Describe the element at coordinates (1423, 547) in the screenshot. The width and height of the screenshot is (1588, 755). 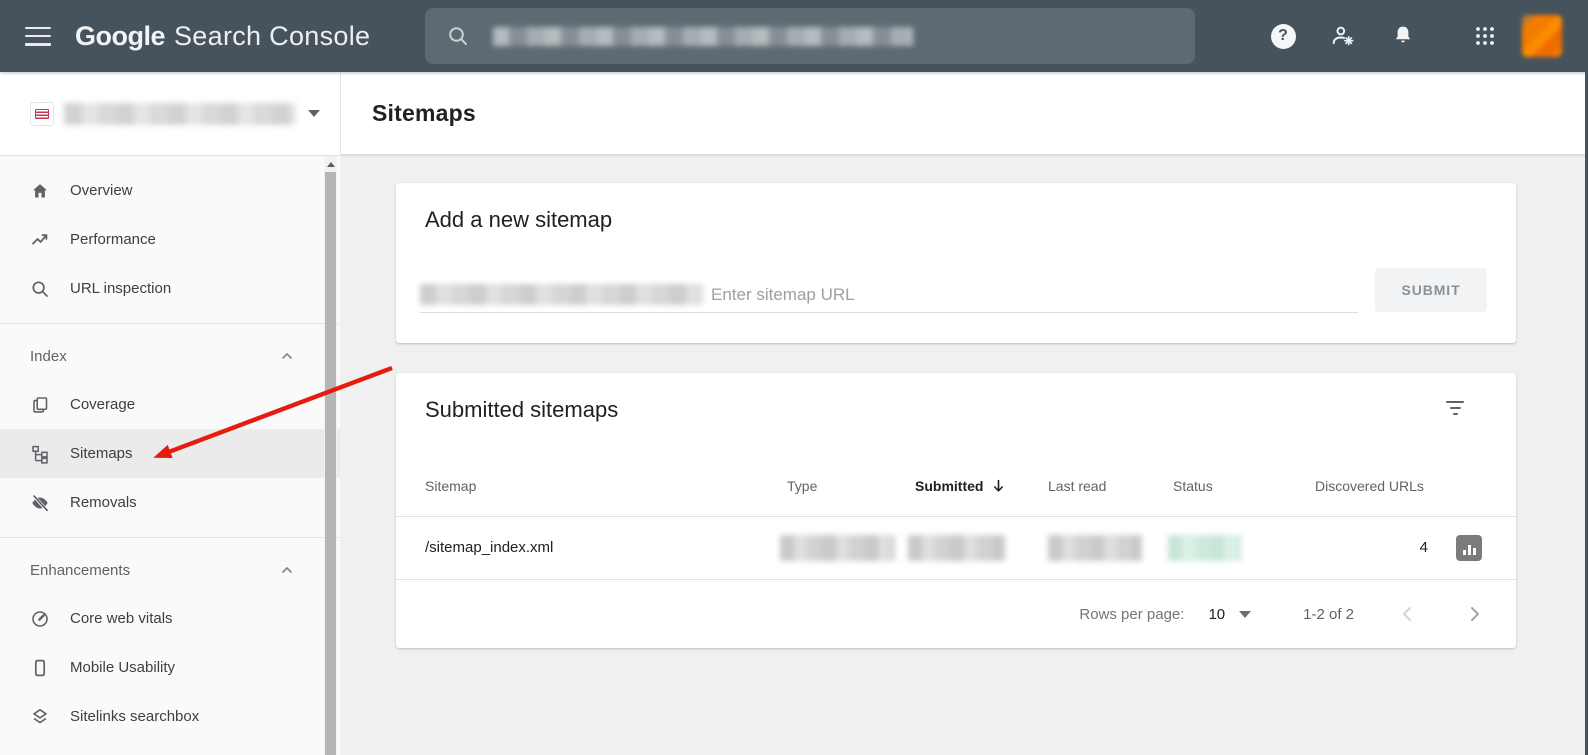
I see `cell-discovered-urls: 4` at that location.